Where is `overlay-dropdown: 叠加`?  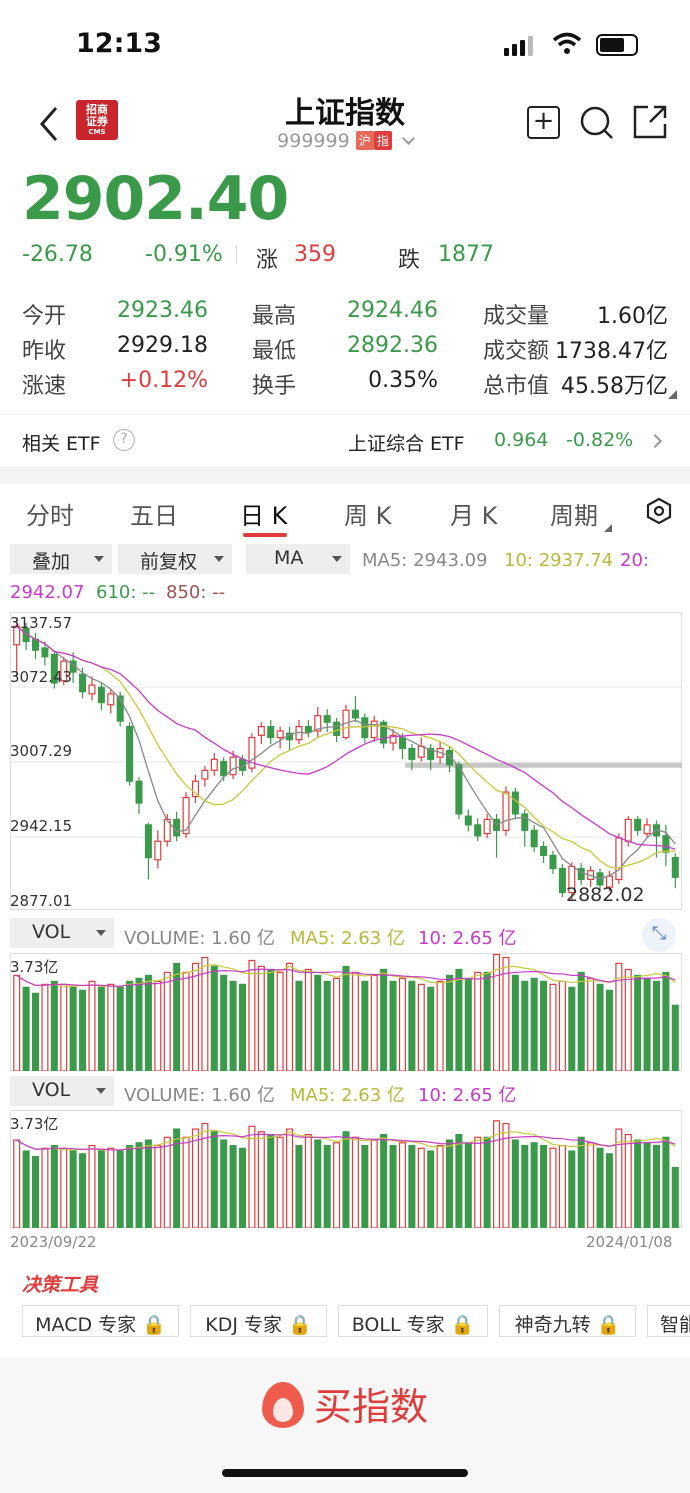 overlay-dropdown: 叠加 is located at coordinates (61, 559).